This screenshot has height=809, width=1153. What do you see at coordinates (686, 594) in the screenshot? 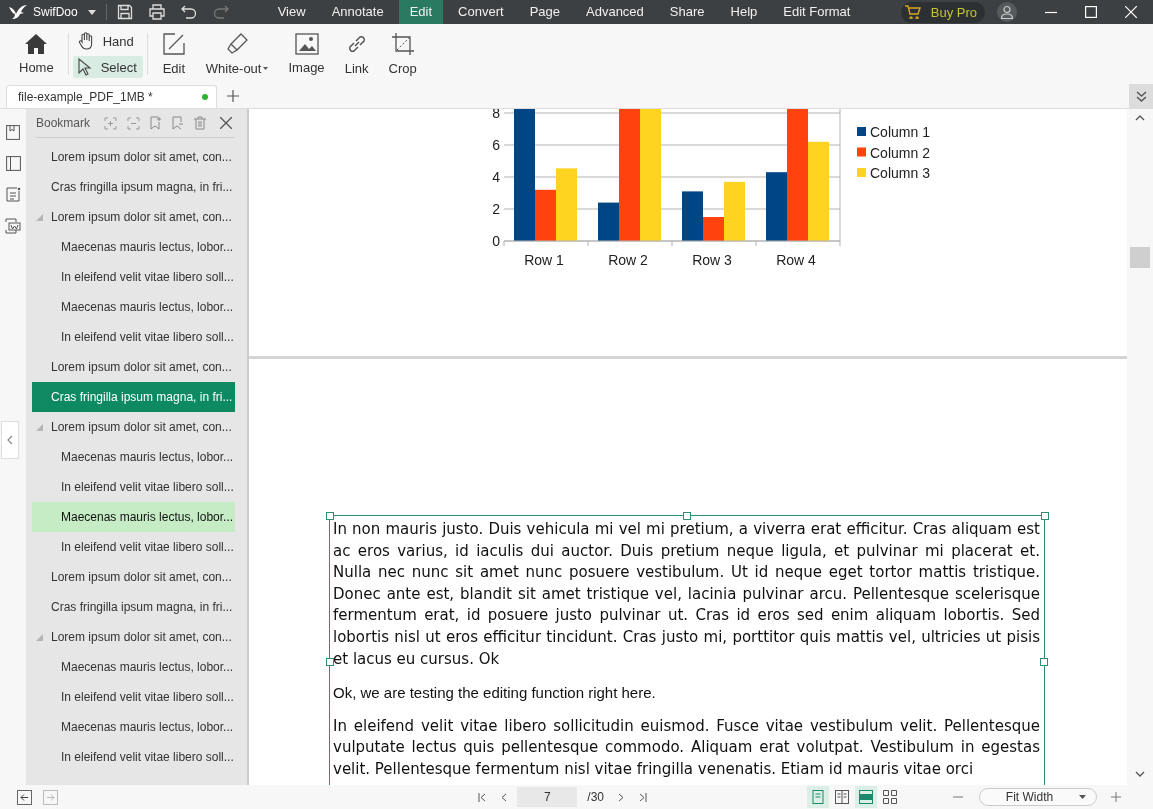
I see `paragraph: In non mauris justo. Duis vehicula mi vel mi pretium, a viverra erat efficitur. Cras aliquam est ac eros varius, id iaculis dui auctor. Duis pretium neque ligula, et pulvinar mi placerat et. Nulla nec nunc sit amet nunc posuere vestibulum. Ut id neque eget tortor mattis tristique. Donec ante est, blandit sit amet tristique vel, lacinia pulvinar arcu. Pellentesque scelerisque fermentum erat, id posuere justo pulvinar ut. Cras id eros sed enim aliquam lobortis. Sed lobortis nisl ut eros efficitur tincidunt. Cras justo mi, porttitor quis mattis vel, ultricies ut pisis et lacus eu cursus. Ok` at bounding box center [686, 594].